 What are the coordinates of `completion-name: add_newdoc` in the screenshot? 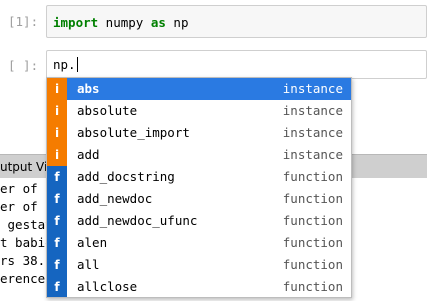 It's located at (115, 198).